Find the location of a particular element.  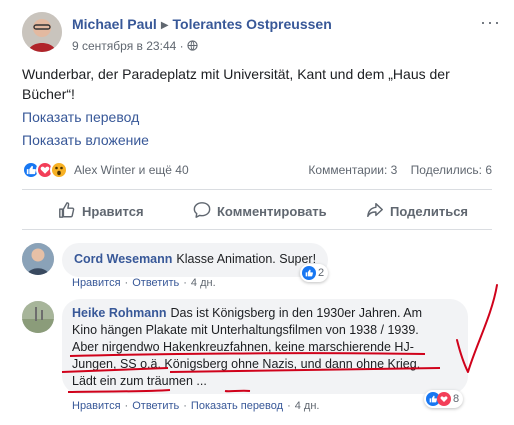

post-date: 9 сентября в 23:44 is located at coordinates (124, 46).